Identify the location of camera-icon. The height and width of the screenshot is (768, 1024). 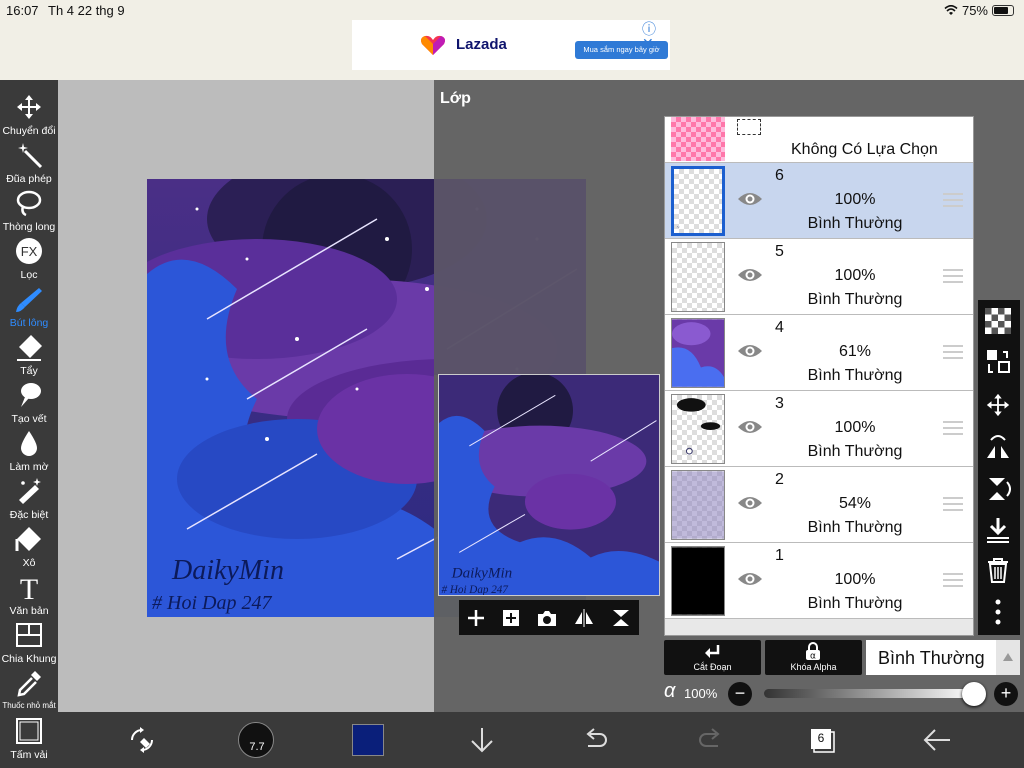
(547, 618).